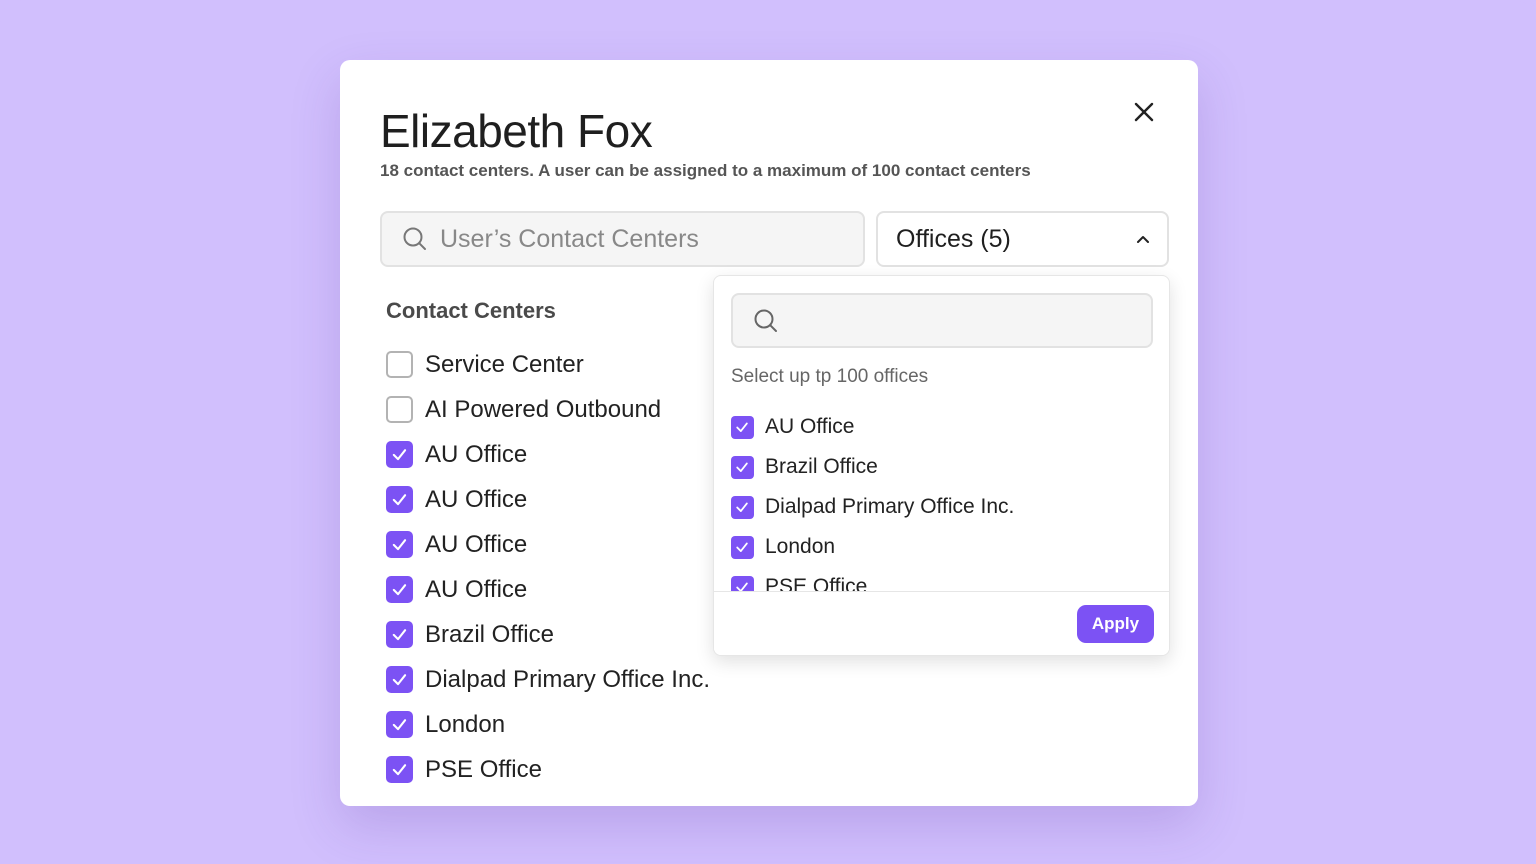 This screenshot has width=1536, height=864. Describe the element at coordinates (953, 238) in the screenshot. I see `offices-select-label: Offices (5)` at that location.